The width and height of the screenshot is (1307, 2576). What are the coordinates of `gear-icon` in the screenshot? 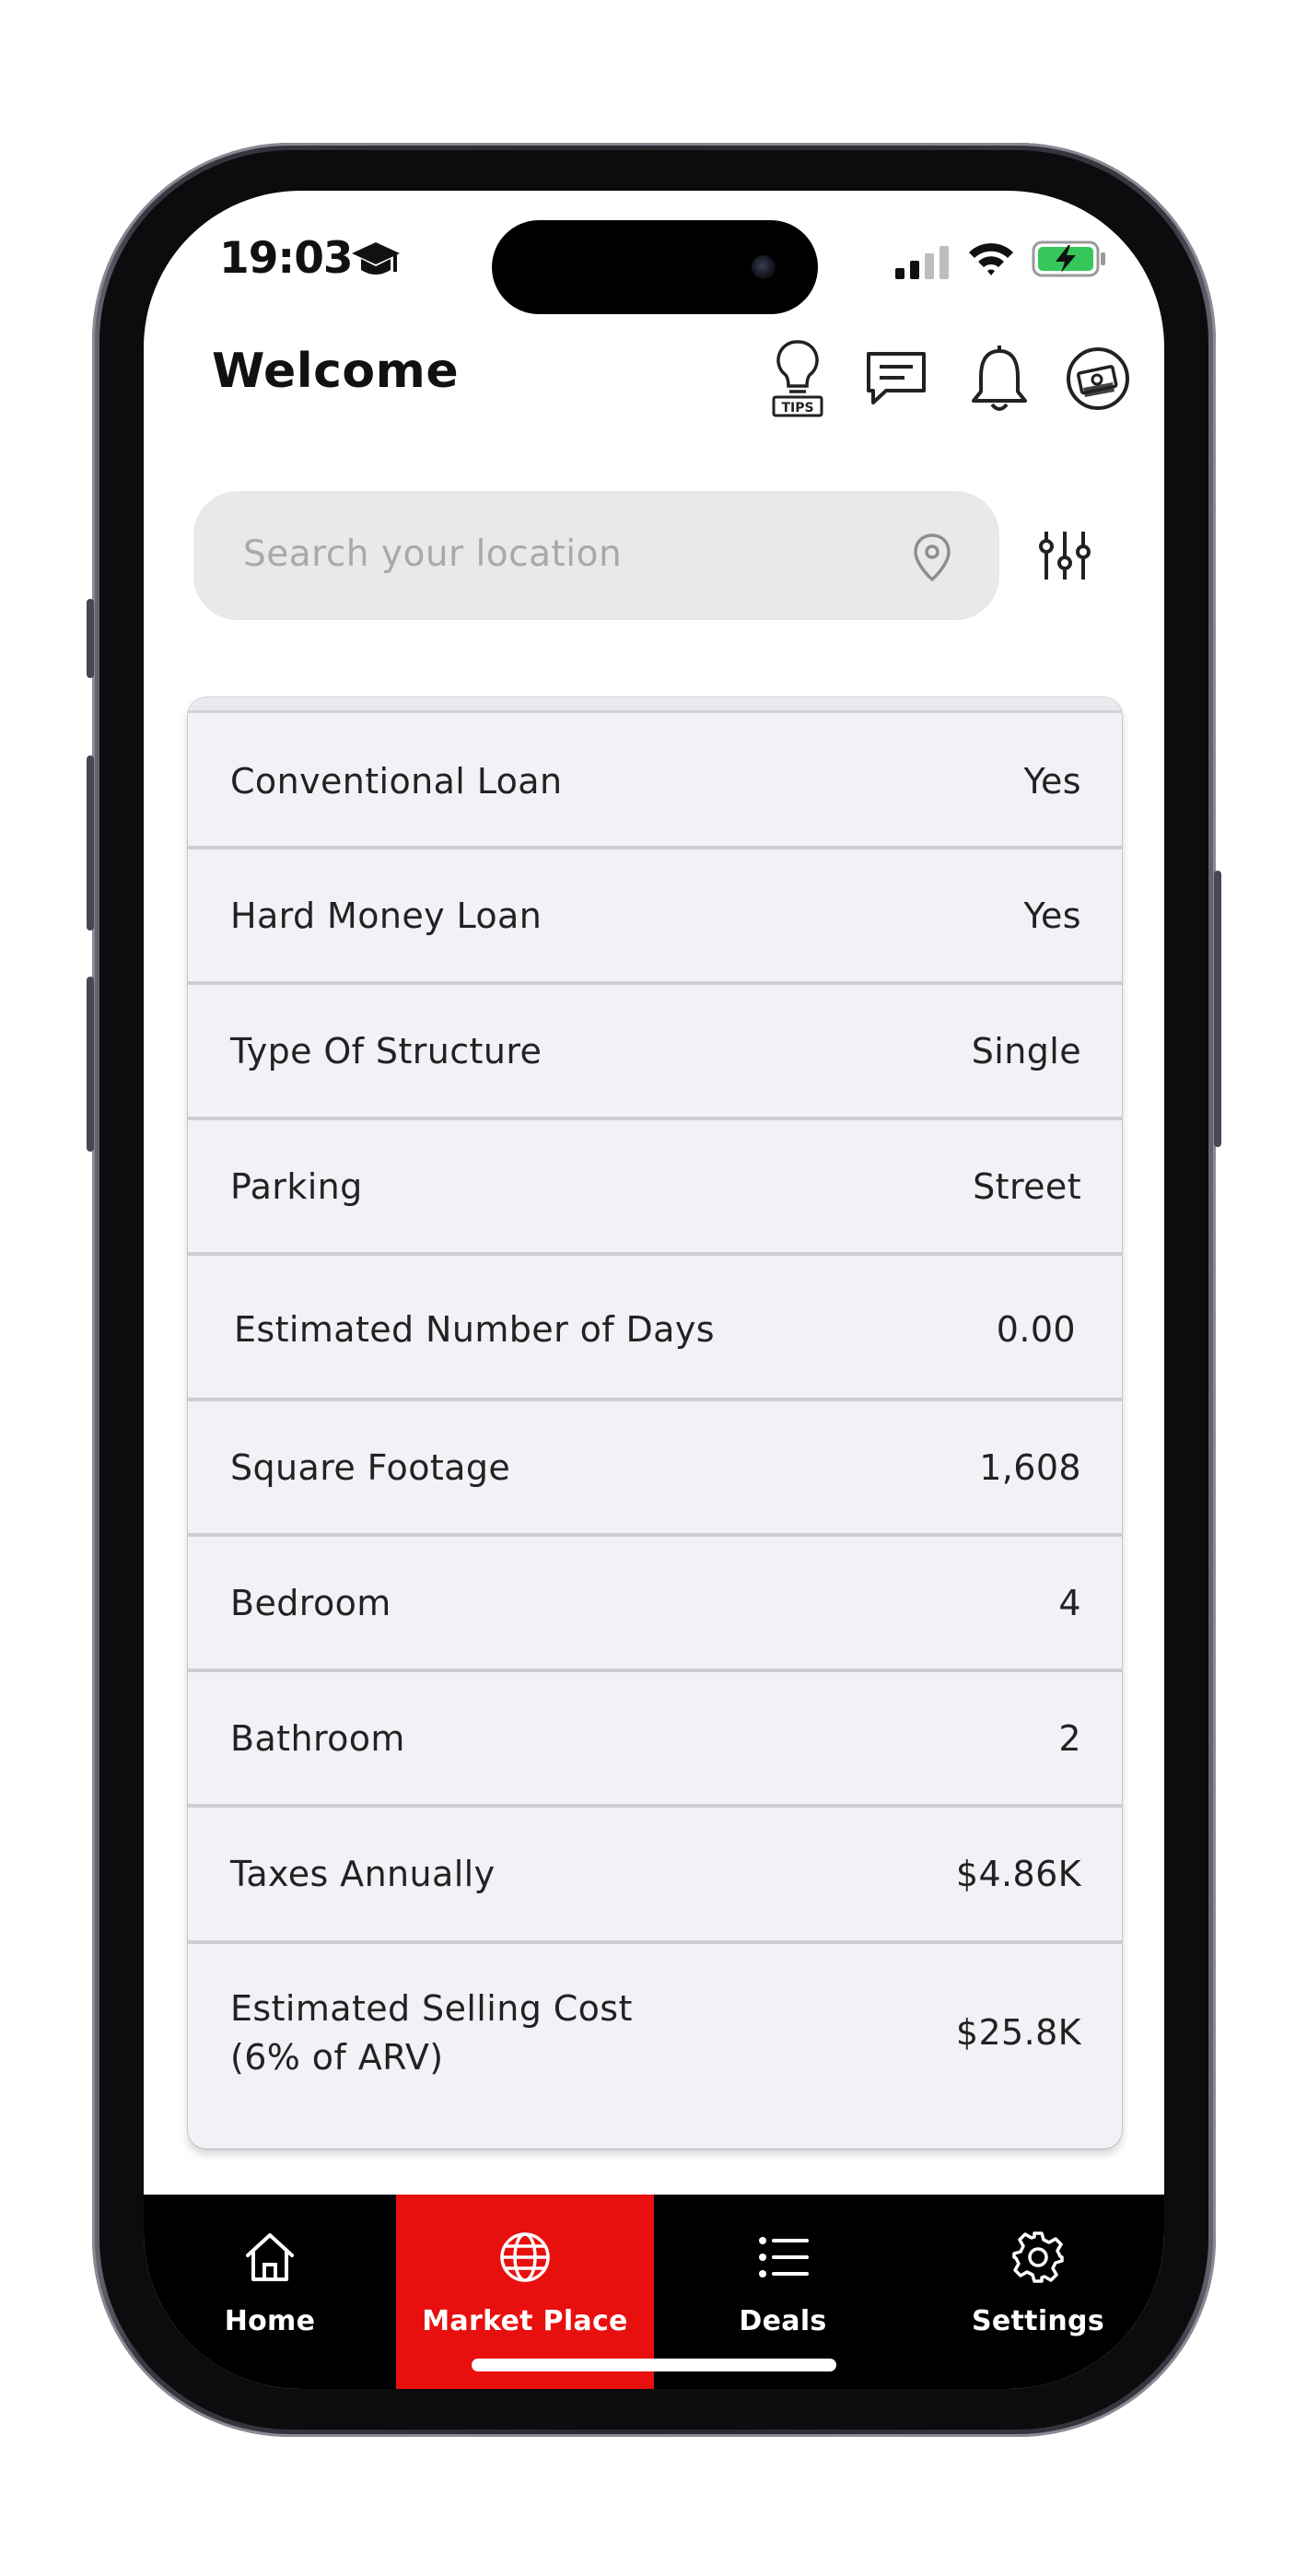 It's located at (1038, 2257).